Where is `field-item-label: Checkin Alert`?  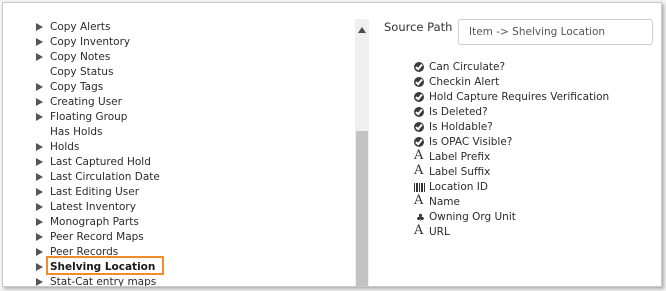
field-item-label: Checkin Alert is located at coordinates (464, 82).